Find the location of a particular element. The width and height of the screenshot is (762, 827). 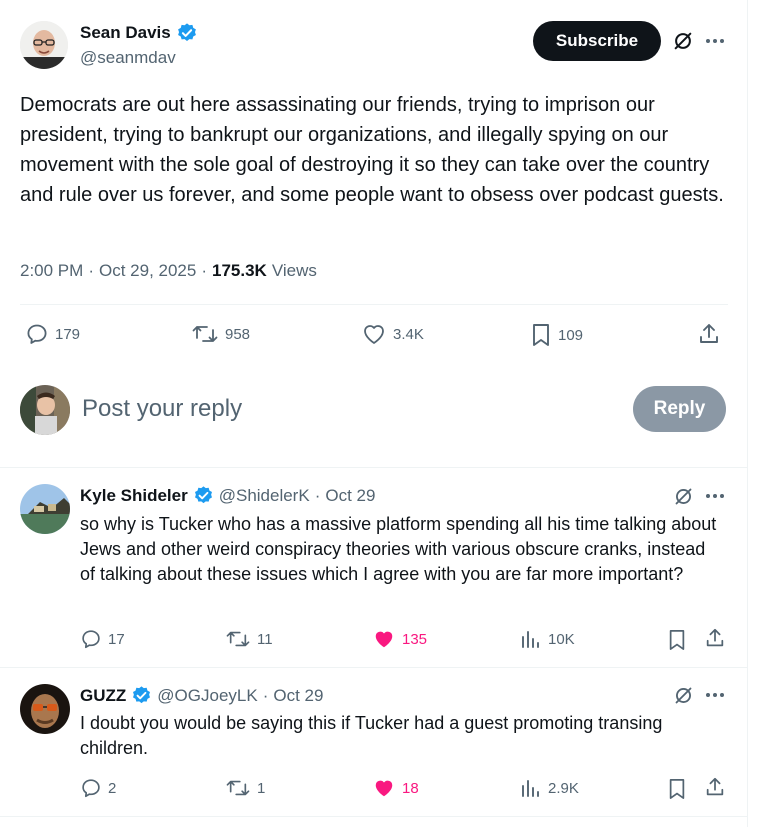

like-action: 3.4K is located at coordinates (392, 334).